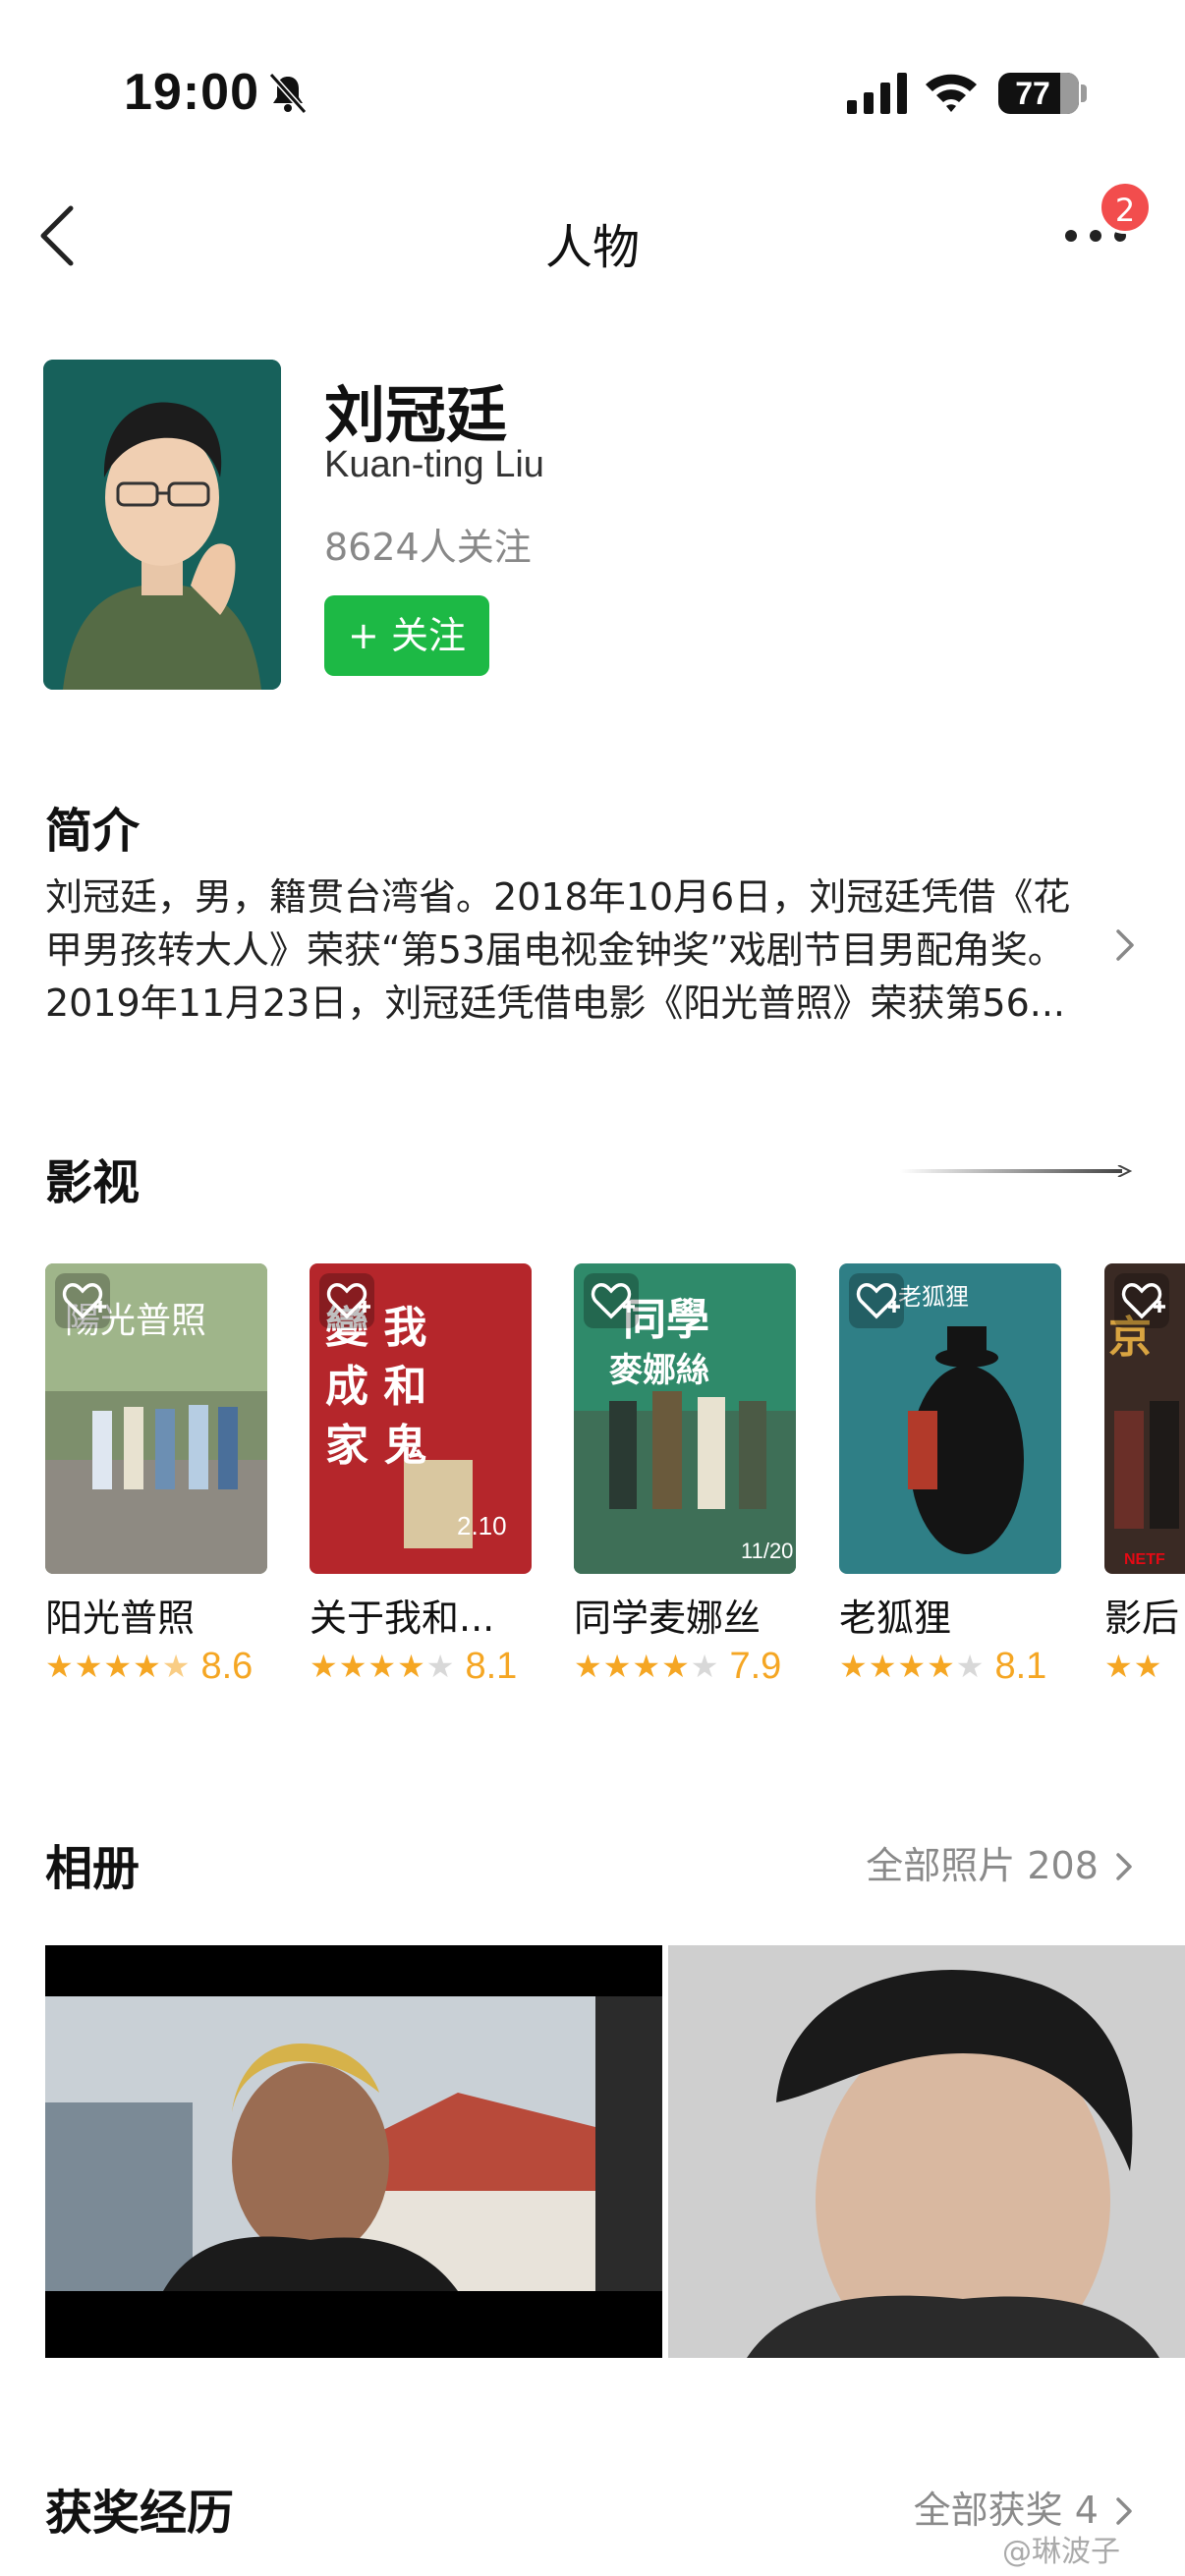  Describe the element at coordinates (934, 1297) in the screenshot. I see `svg-text: 老狐狸` at that location.